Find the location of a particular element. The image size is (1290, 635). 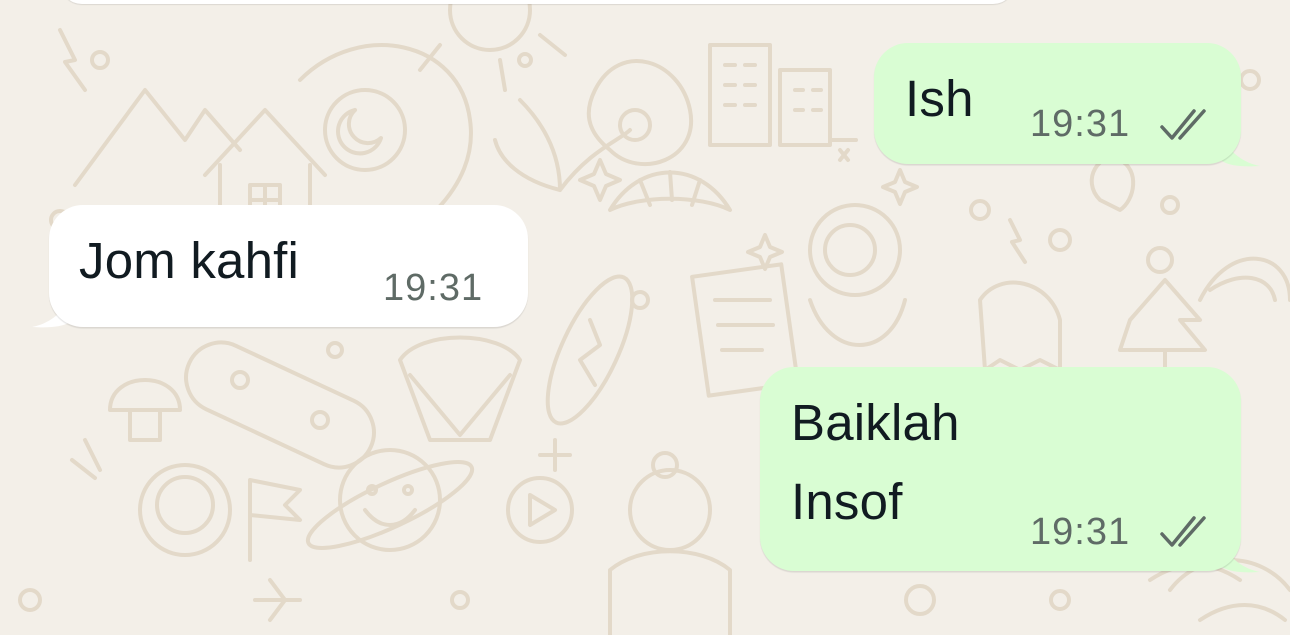

girl-doodle is located at coordinates (670, 510).